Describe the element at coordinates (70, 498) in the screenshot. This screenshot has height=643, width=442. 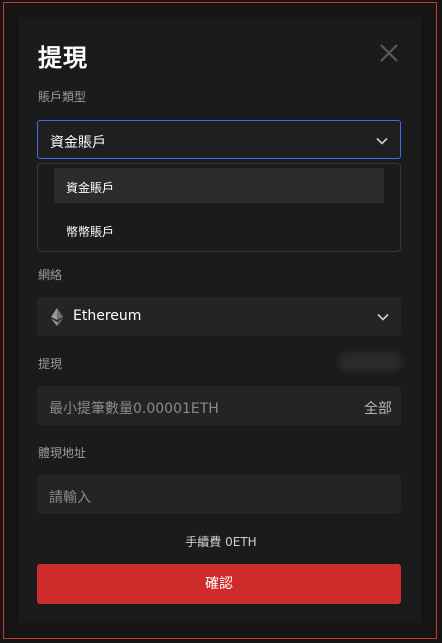
I see `address-placeholder: 請輸入` at that location.